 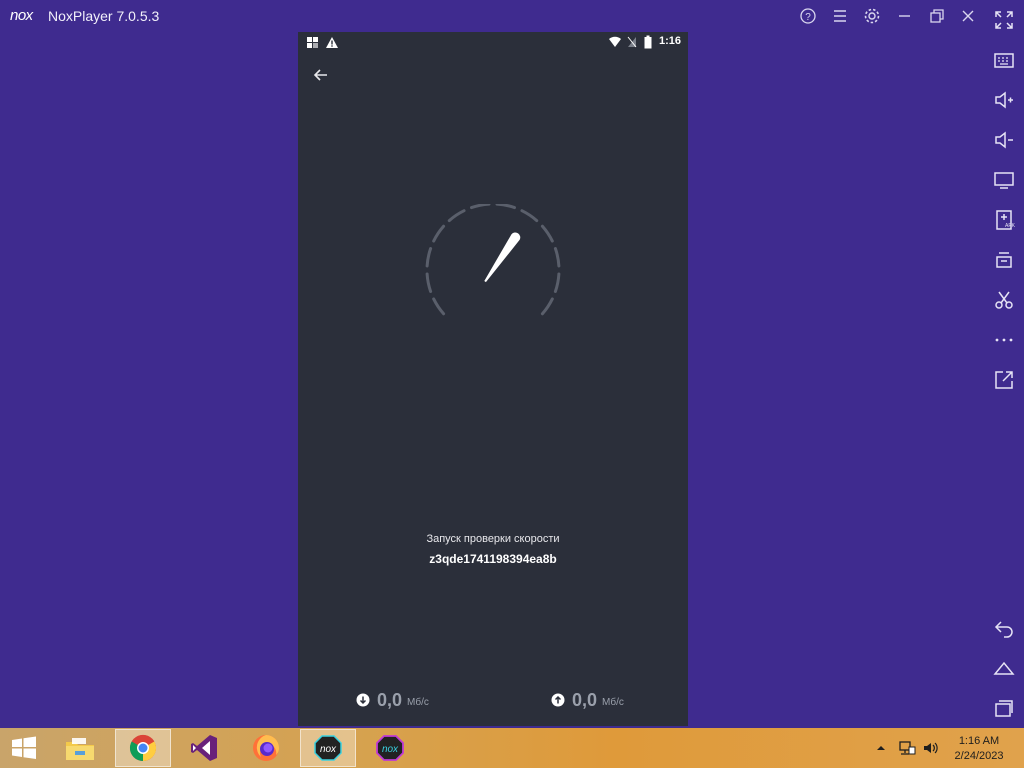 I want to click on window-title: NoxPlayer 7.0.5.3, so click(x=104, y=16).